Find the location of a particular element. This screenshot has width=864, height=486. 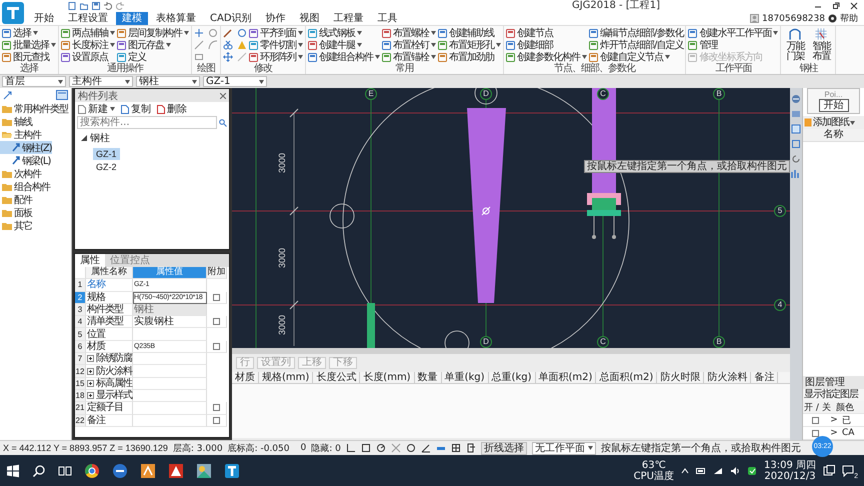

cross-icon is located at coordinates (395, 448).